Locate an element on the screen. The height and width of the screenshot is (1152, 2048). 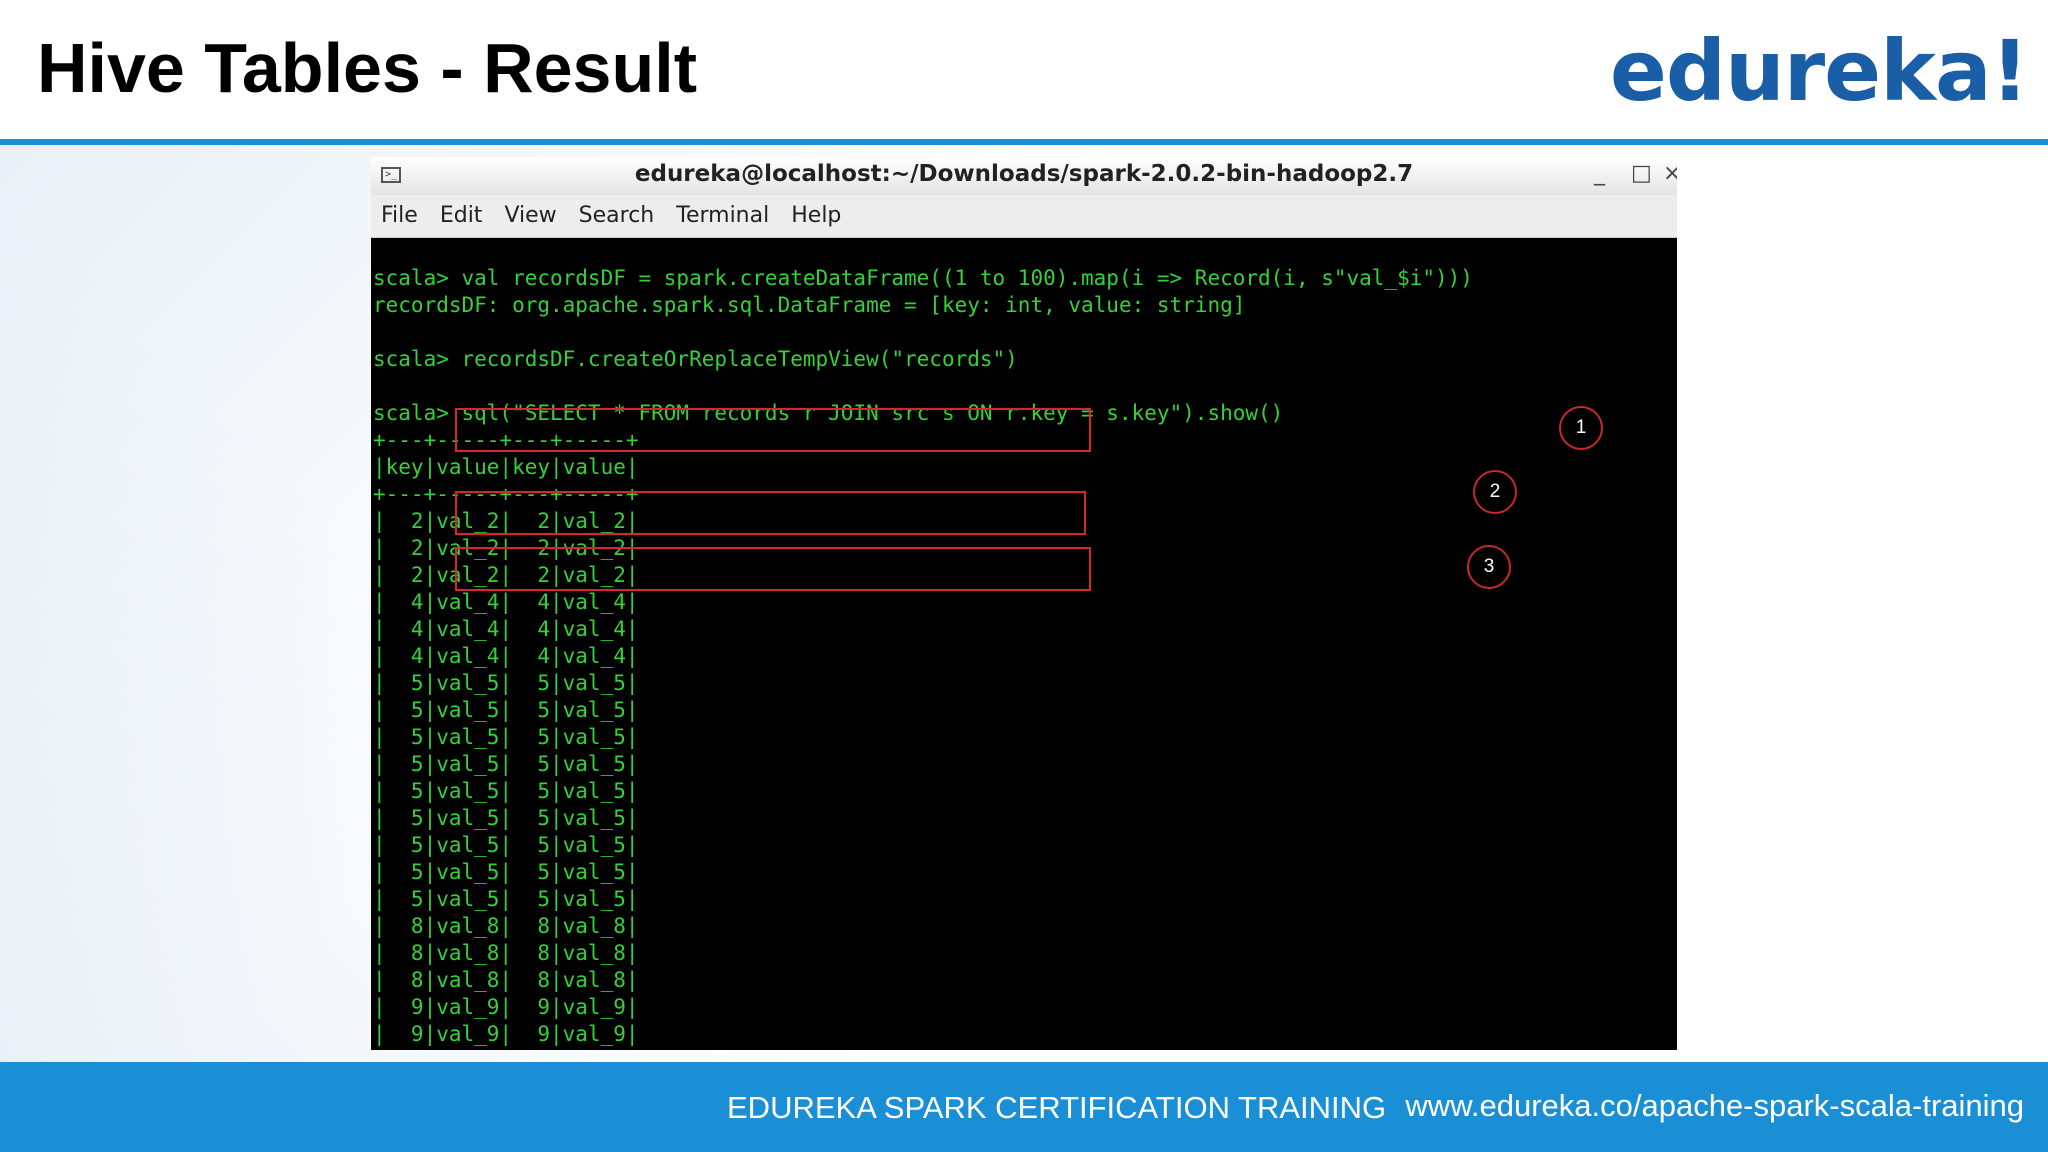
menu-bar: File Edit View Search Terminal Help is located at coordinates (1024, 216).